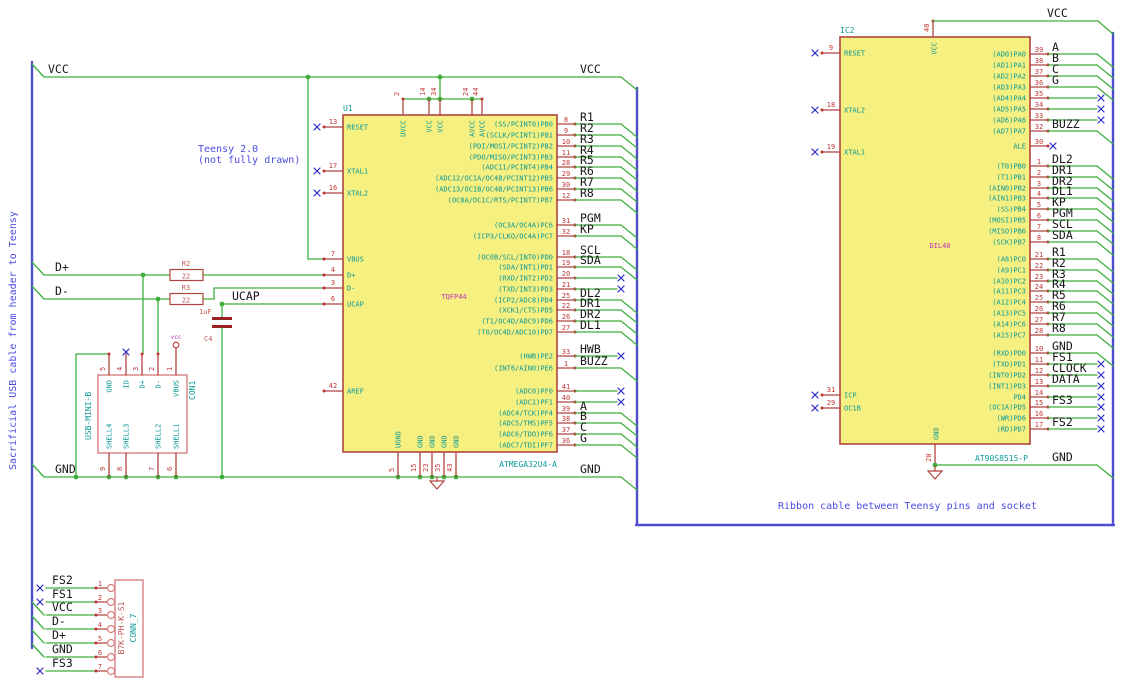  Describe the element at coordinates (1007, 408) in the screenshot. I see `ic2-pin-name: (OC1A)PD5` at that location.